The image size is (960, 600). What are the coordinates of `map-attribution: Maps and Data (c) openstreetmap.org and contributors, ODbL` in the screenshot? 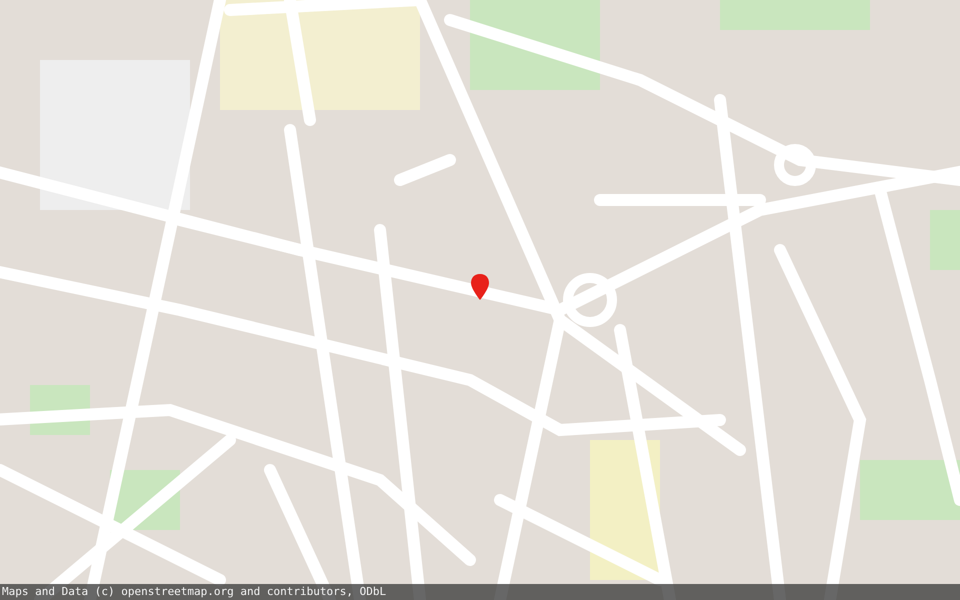 It's located at (480, 592).